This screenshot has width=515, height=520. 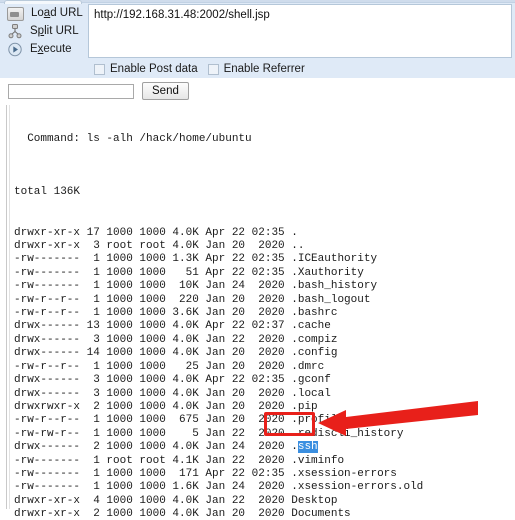 I want to click on listing-row-name: .pip, so click(x=304, y=406).